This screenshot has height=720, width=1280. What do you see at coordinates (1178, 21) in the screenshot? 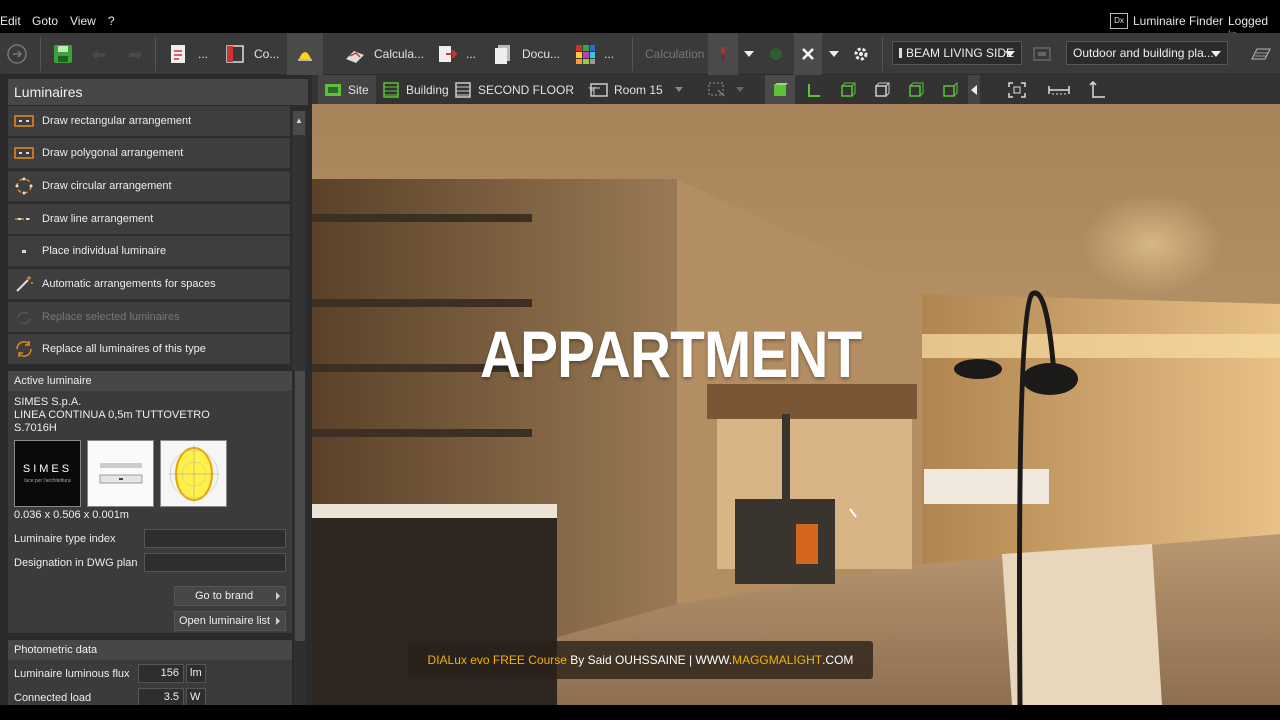
I see `luminaire-finder-link: Luminaire Finder` at bounding box center [1178, 21].